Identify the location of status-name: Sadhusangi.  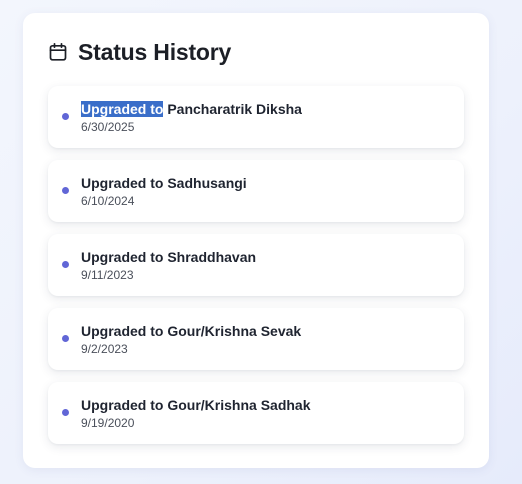
(206, 183).